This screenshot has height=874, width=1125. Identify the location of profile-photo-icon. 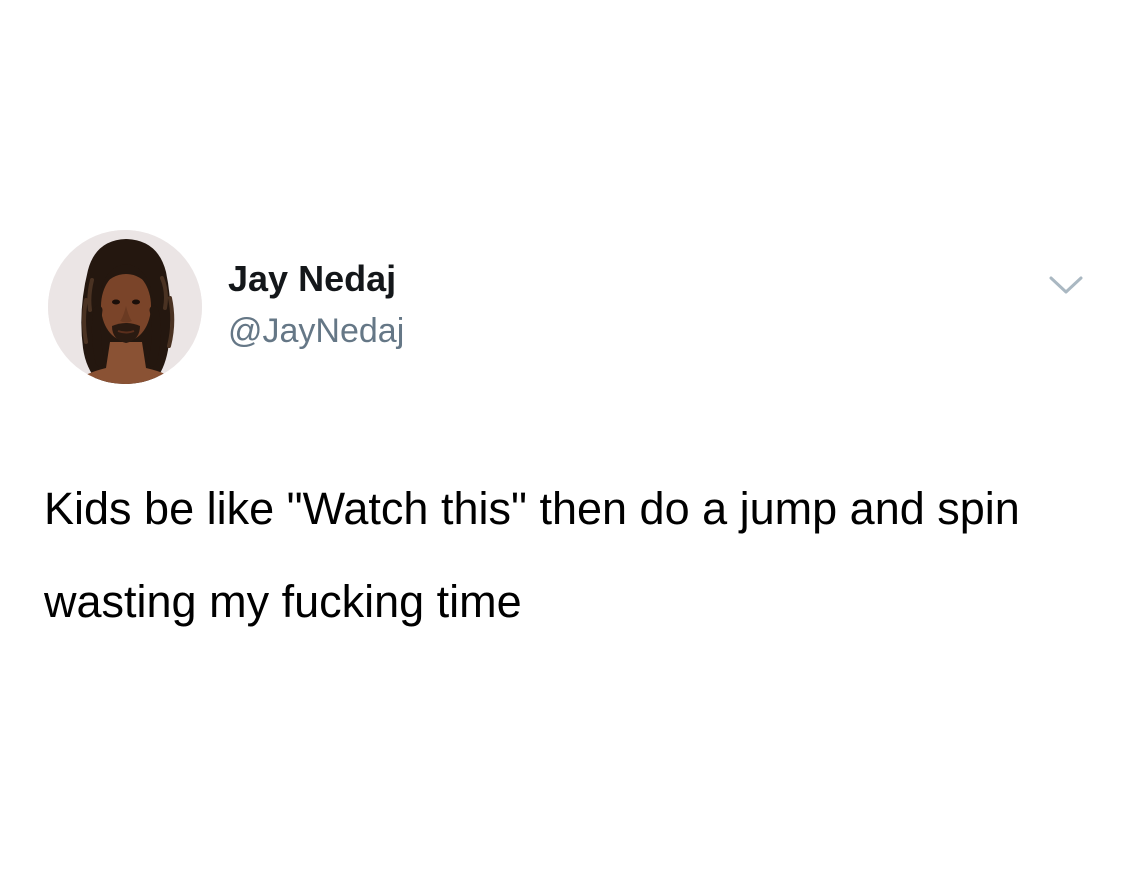
(125, 307).